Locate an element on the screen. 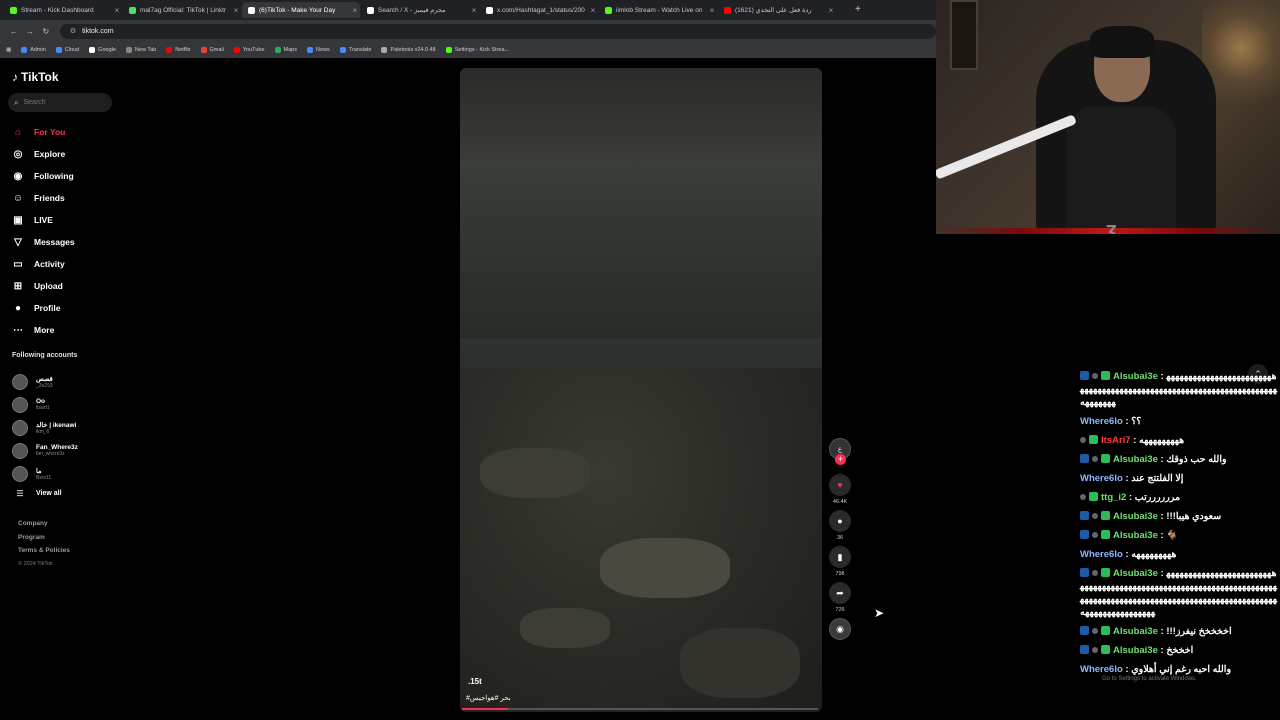 This screenshot has width=1280, height=720. browser-tab: mal7ag Official: TikTok | Linktr × is located at coordinates (182, 10).